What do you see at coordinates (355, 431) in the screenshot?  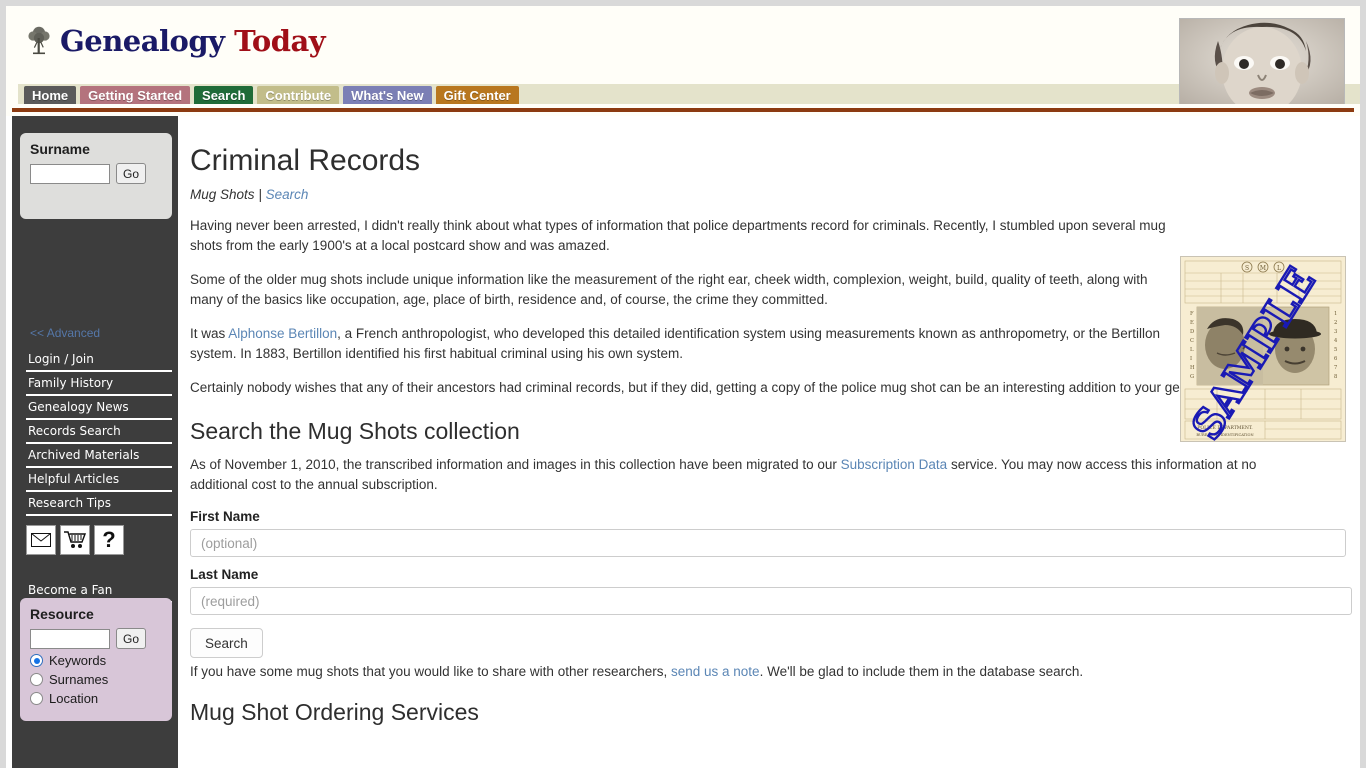 I see `search-section-heading: Search the Mug Shots collection` at bounding box center [355, 431].